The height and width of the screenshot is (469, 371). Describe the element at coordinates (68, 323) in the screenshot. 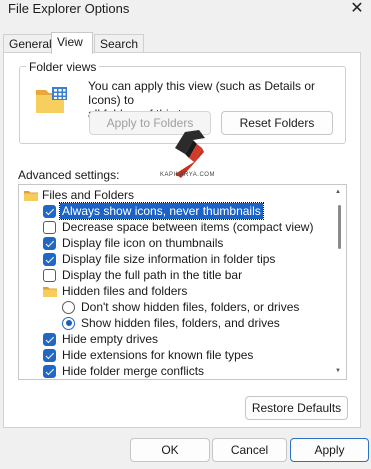

I see `radio-selected` at that location.